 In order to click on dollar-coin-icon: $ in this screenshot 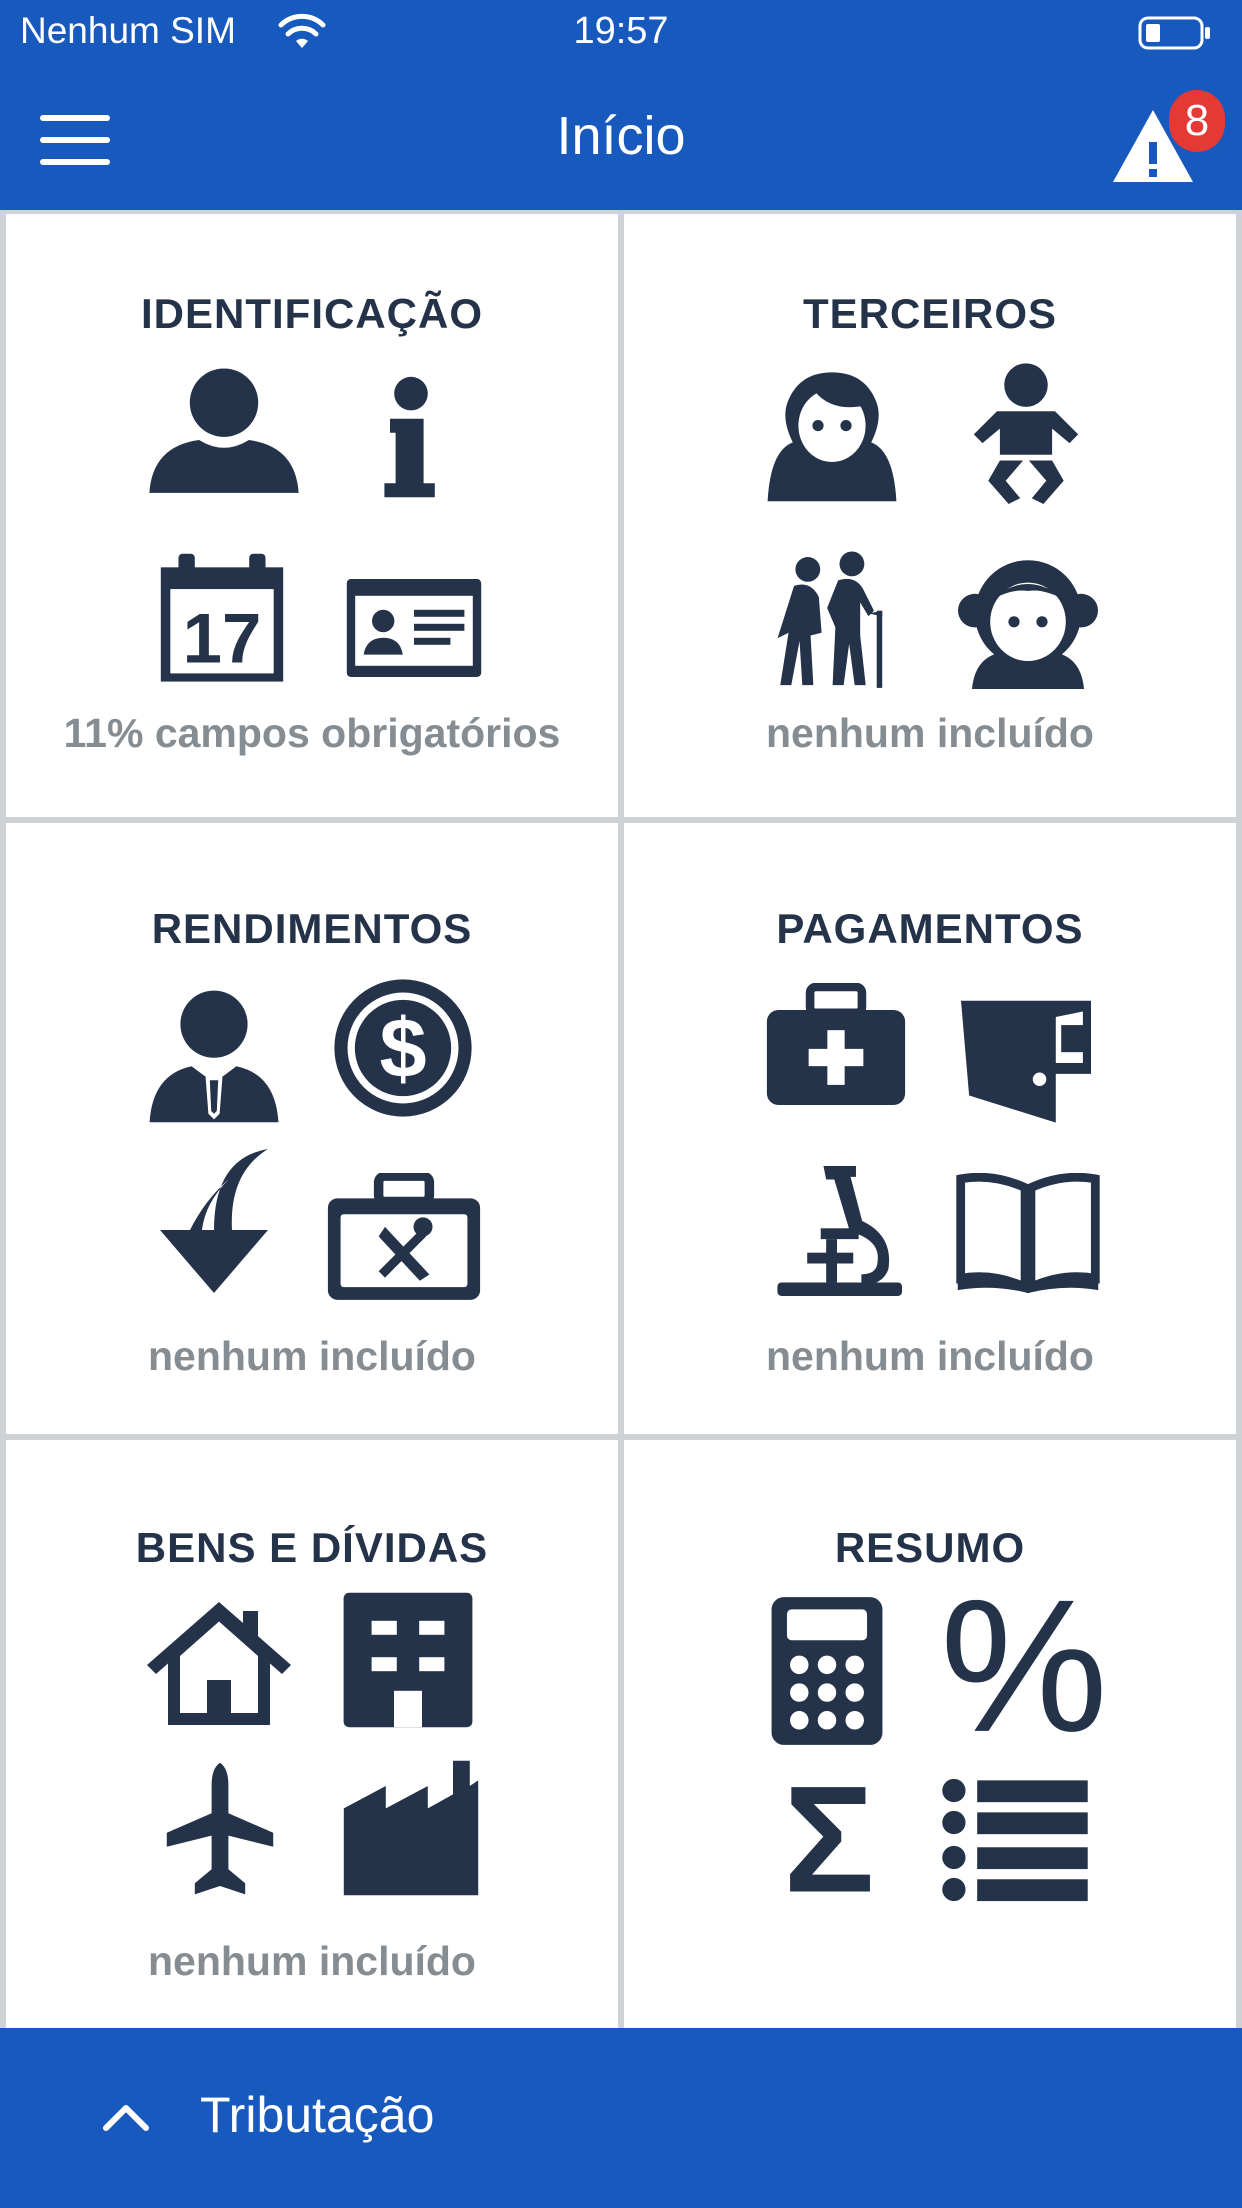, I will do `click(403, 1048)`.